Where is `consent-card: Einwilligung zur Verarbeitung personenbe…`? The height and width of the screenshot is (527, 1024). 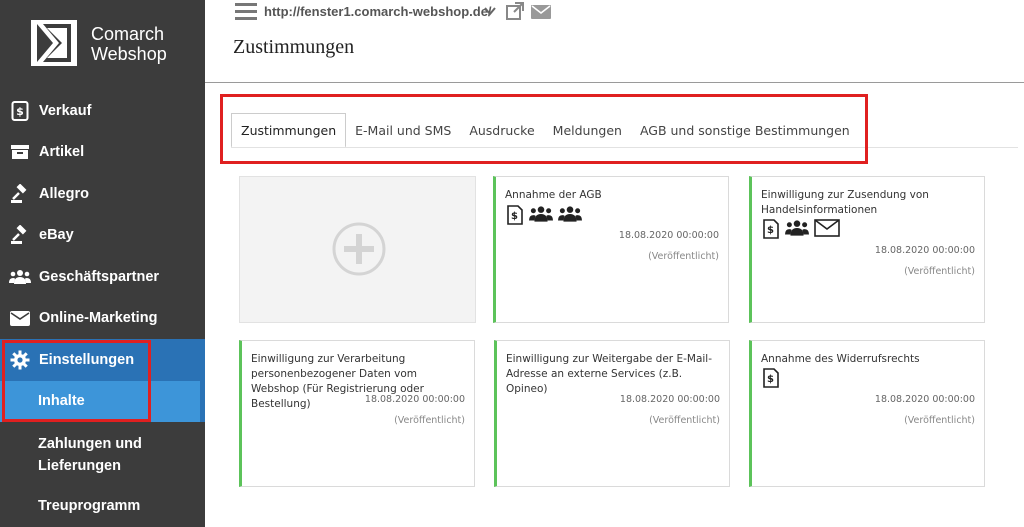
consent-card: Einwilligung zur Verarbeitung personenbe… is located at coordinates (357, 413).